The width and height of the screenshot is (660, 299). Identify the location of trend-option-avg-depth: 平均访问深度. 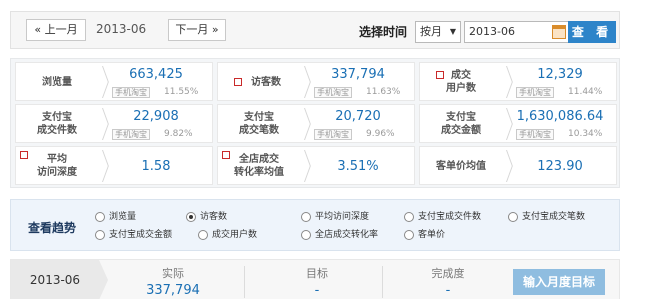
(335, 217).